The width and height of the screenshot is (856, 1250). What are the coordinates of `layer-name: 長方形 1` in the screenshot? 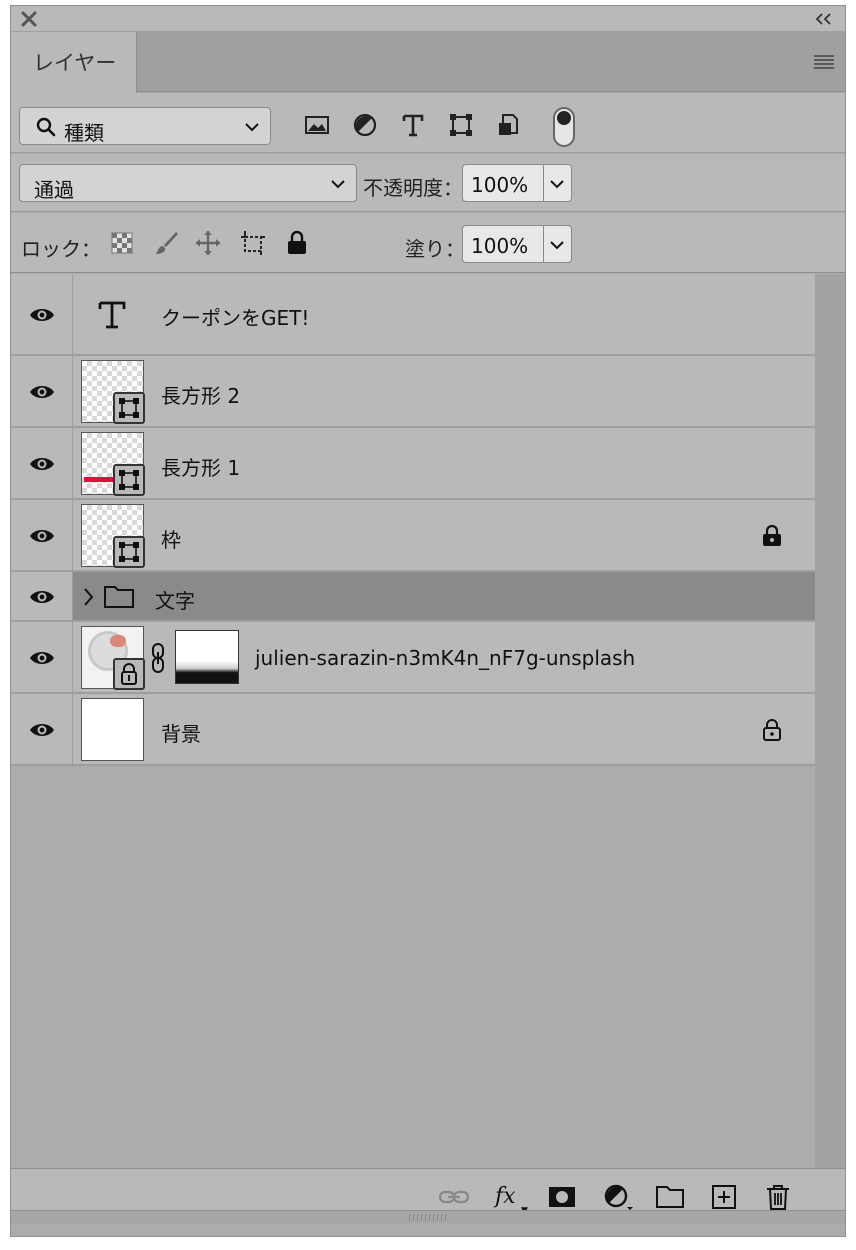 It's located at (201, 468).